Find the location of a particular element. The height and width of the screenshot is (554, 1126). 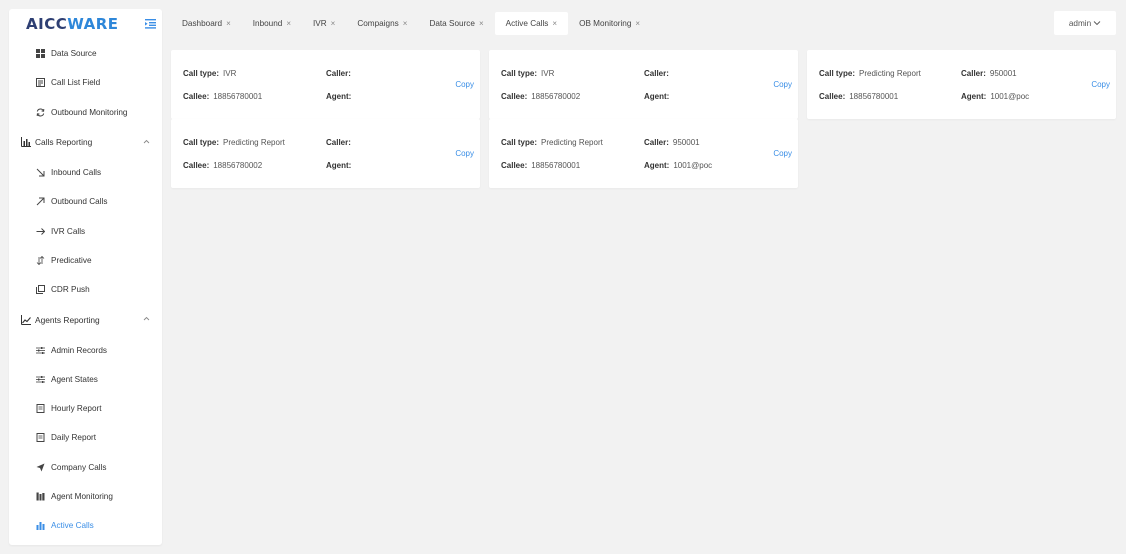

sidebar-item-label: Predicative is located at coordinates (71, 260).